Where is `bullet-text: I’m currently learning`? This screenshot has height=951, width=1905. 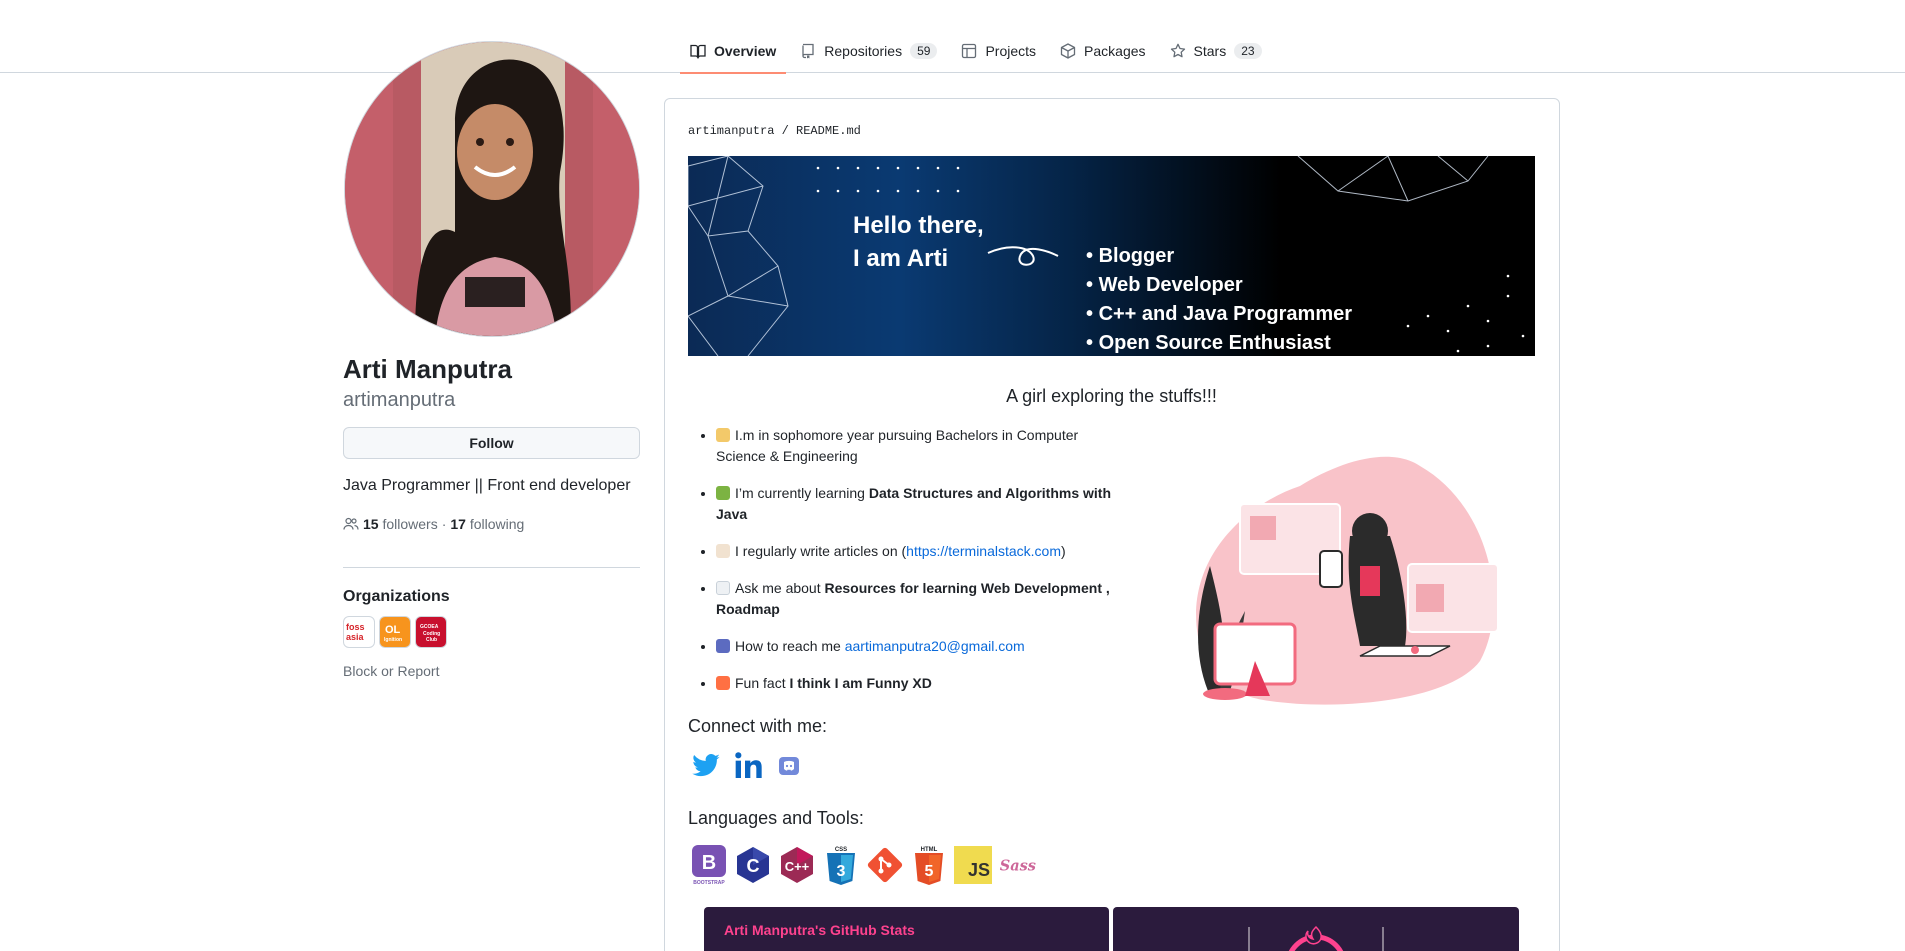 bullet-text: I’m currently learning is located at coordinates (802, 493).